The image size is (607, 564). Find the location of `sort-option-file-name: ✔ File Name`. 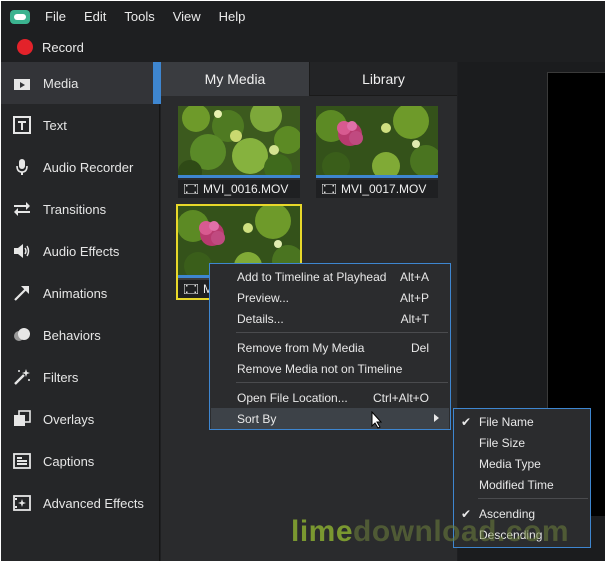

sort-option-file-name: ✔ File Name is located at coordinates (522, 421).